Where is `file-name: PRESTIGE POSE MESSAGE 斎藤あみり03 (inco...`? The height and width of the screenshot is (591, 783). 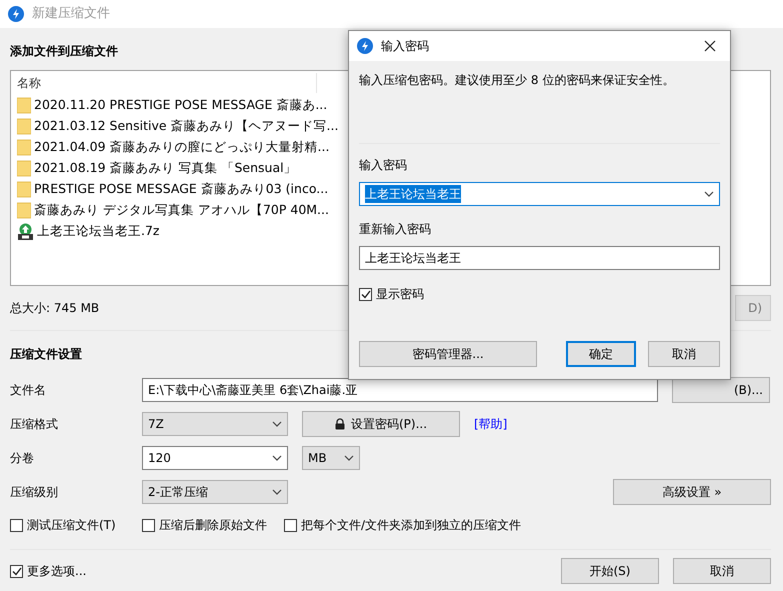
file-name: PRESTIGE POSE MESSAGE 斎藤あみり03 (inco... is located at coordinates (181, 189).